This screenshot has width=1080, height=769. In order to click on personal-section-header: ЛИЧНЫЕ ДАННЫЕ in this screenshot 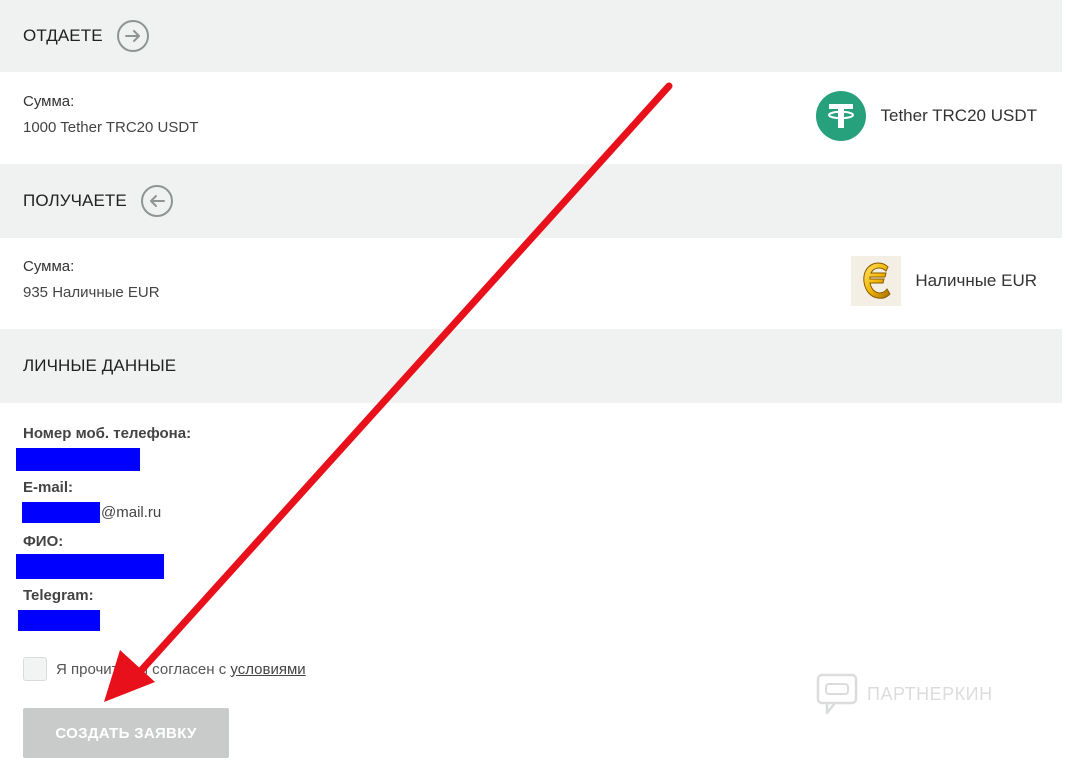, I will do `click(531, 366)`.